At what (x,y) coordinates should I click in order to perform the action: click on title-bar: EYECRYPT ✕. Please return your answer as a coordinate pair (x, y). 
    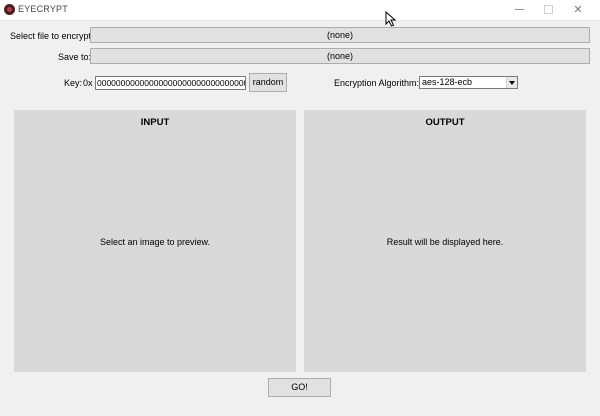
    Looking at the image, I should click on (300, 10).